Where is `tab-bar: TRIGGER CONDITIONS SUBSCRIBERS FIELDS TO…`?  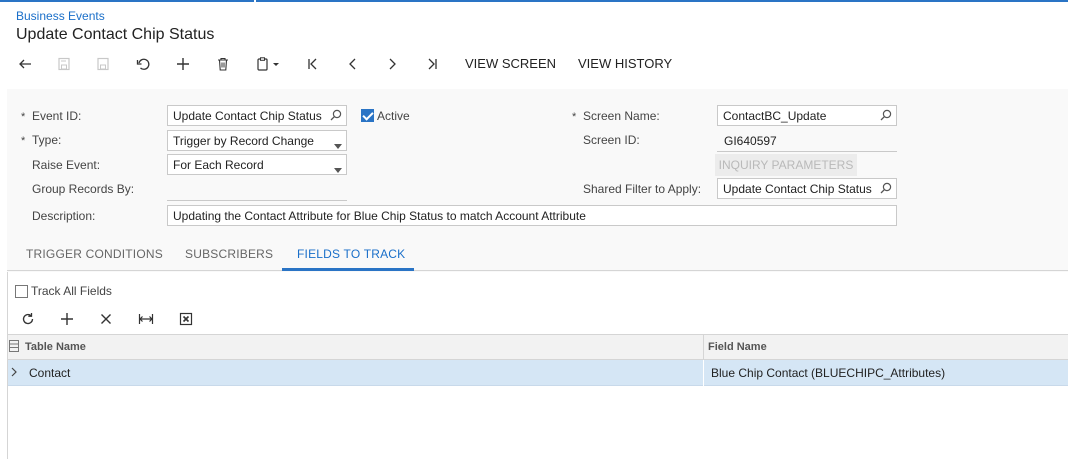 tab-bar: TRIGGER CONDITIONS SUBSCRIBERS FIELDS TO… is located at coordinates (537, 254).